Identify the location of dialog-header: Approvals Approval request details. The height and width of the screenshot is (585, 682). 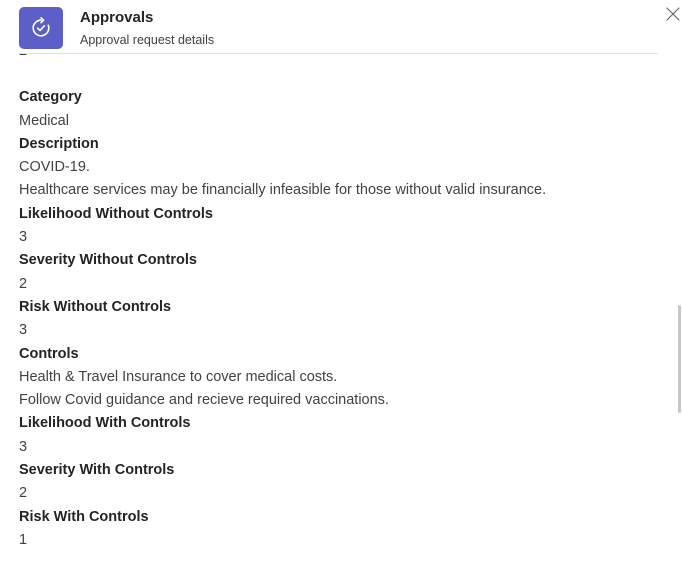
(341, 27).